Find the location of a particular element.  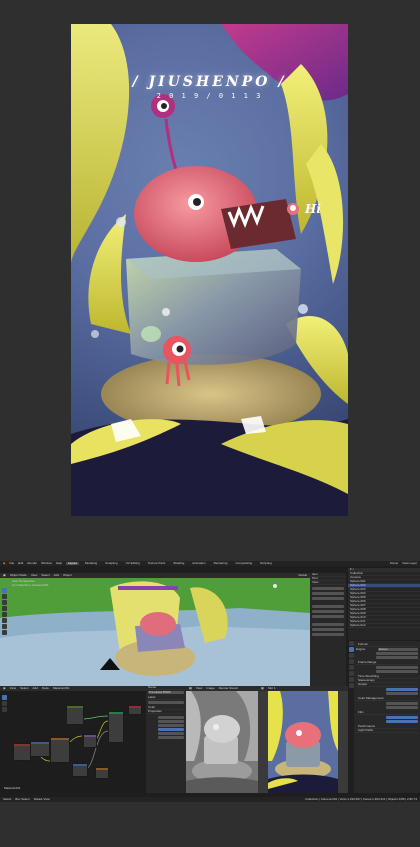

rotation-z-field is located at coordinates (328, 616).